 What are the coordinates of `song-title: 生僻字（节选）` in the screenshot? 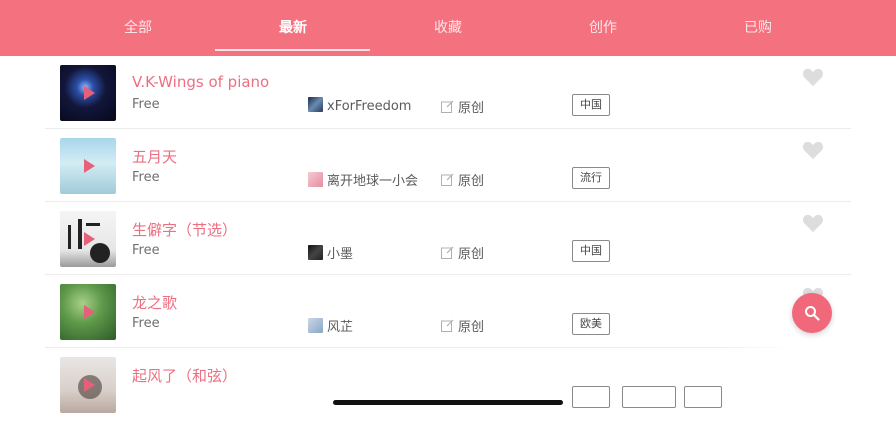 It's located at (184, 229).